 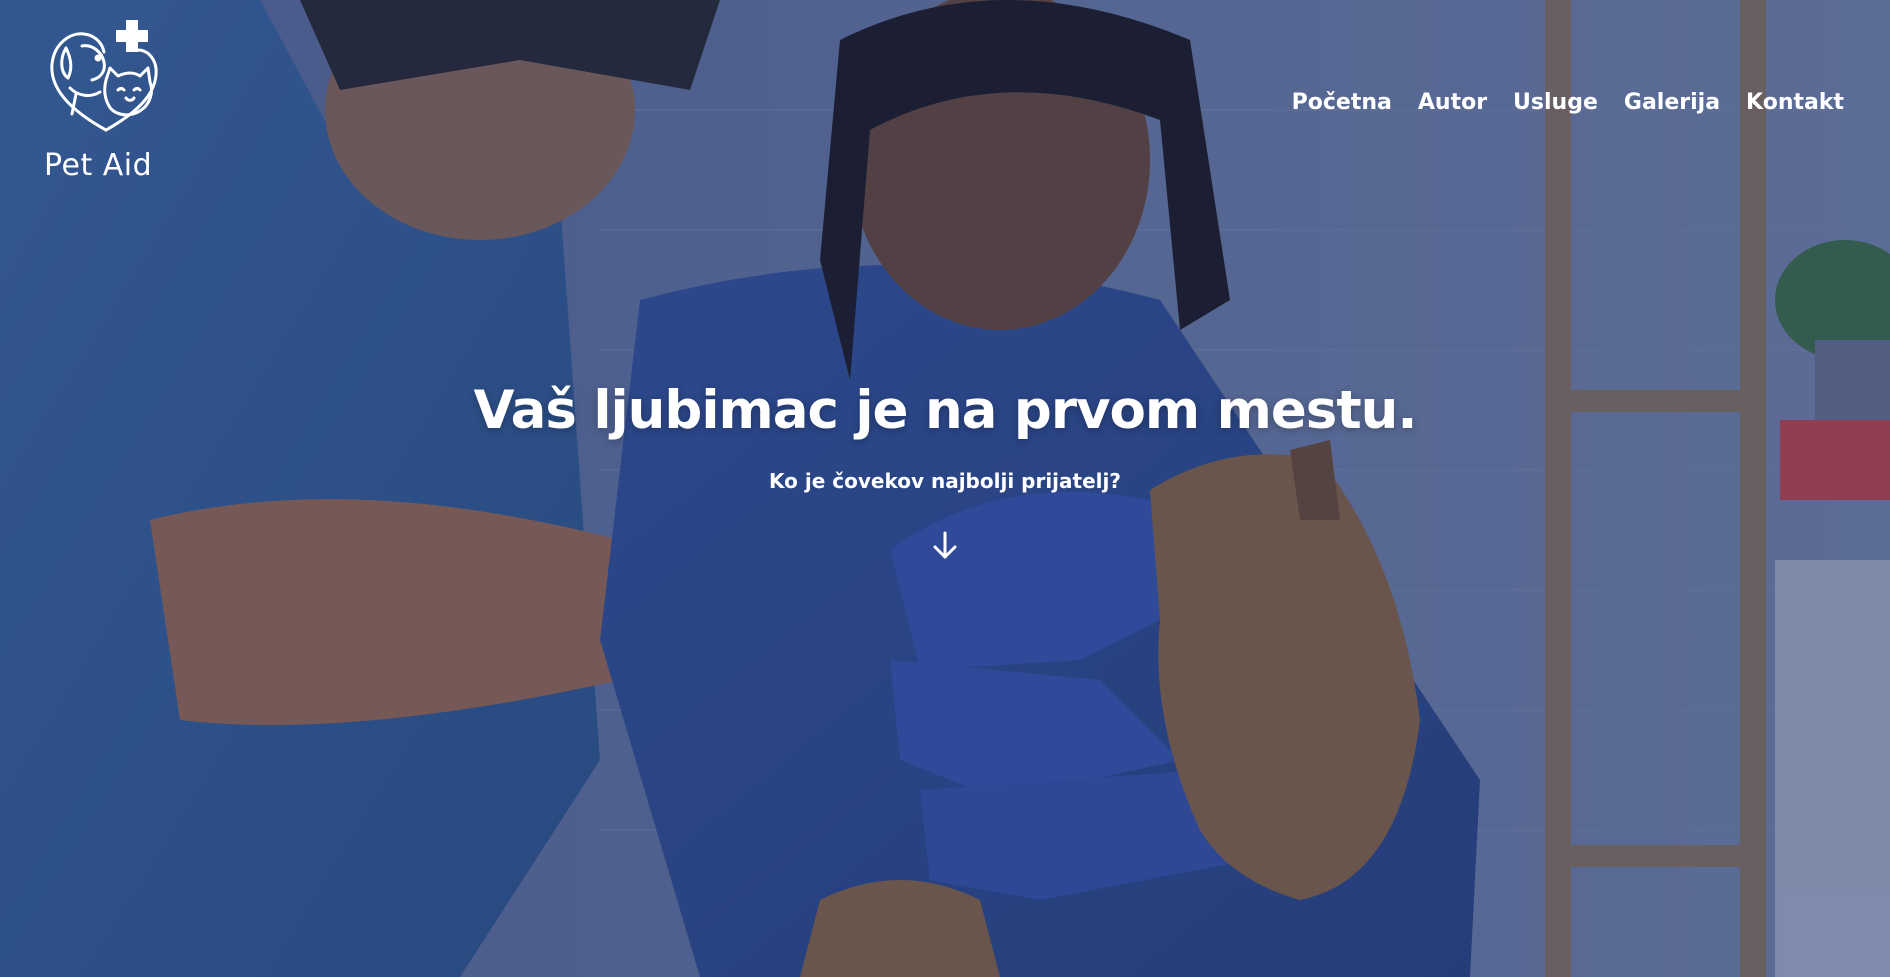 I want to click on hero-headline: Vaš ljubimac je na prvom mestu., so click(x=945, y=410).